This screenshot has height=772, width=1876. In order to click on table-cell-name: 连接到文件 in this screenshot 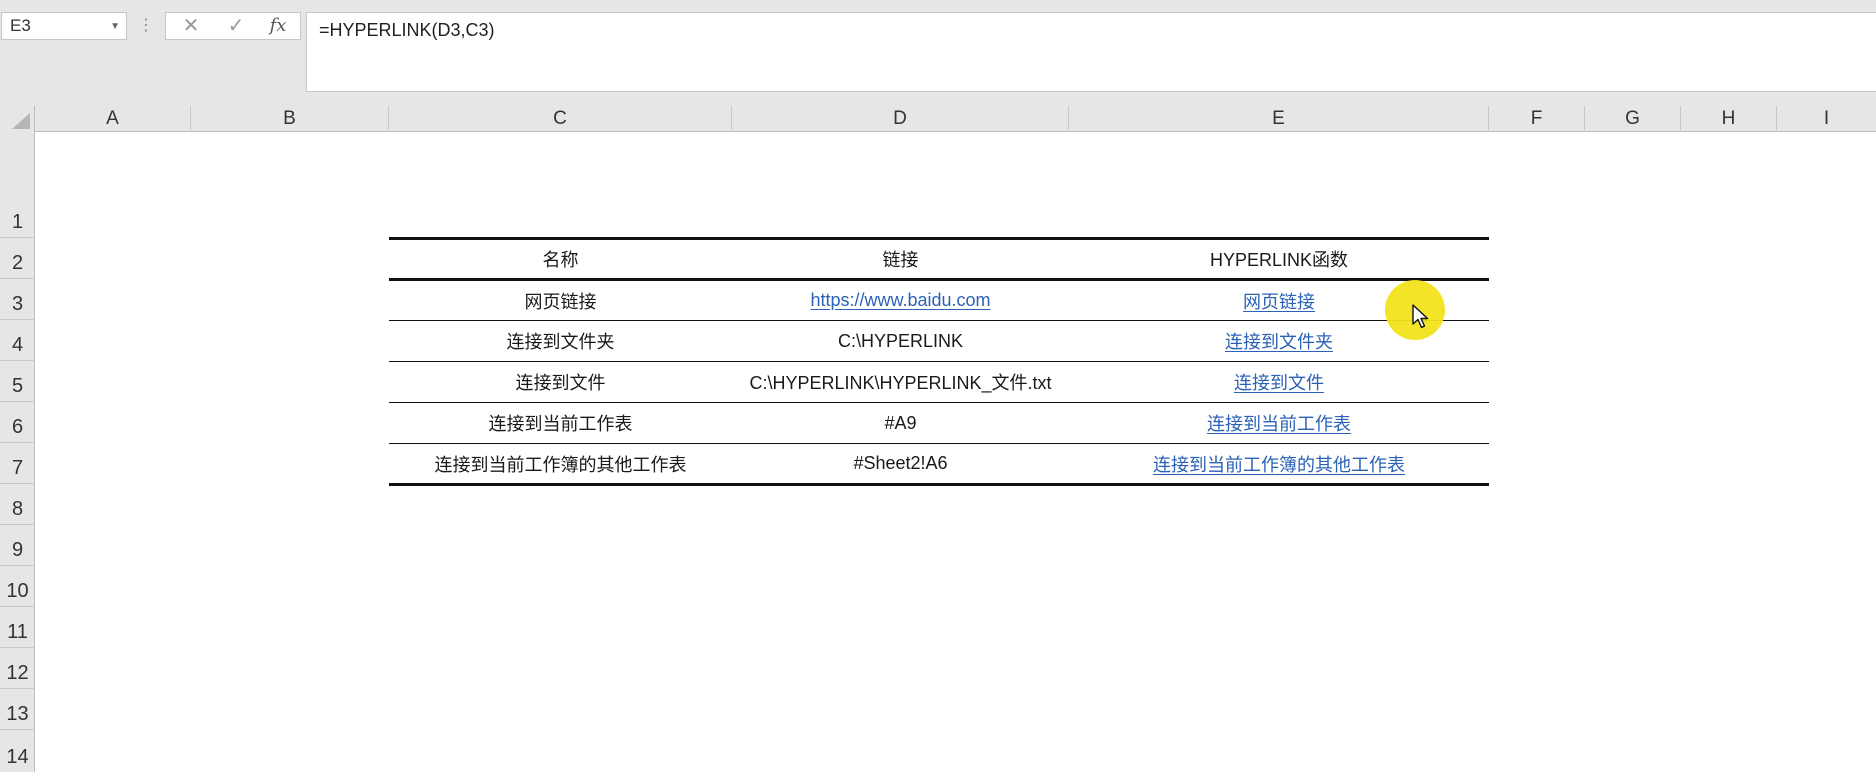, I will do `click(560, 382)`.